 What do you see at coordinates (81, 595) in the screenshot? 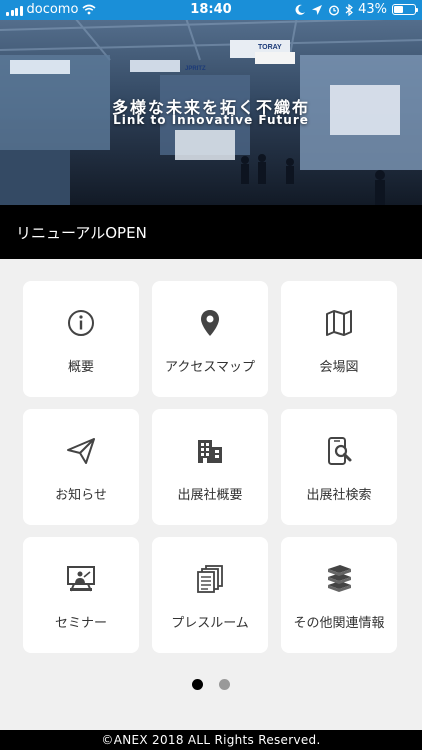
I see `menu-tile-seminar: セミナー` at bounding box center [81, 595].